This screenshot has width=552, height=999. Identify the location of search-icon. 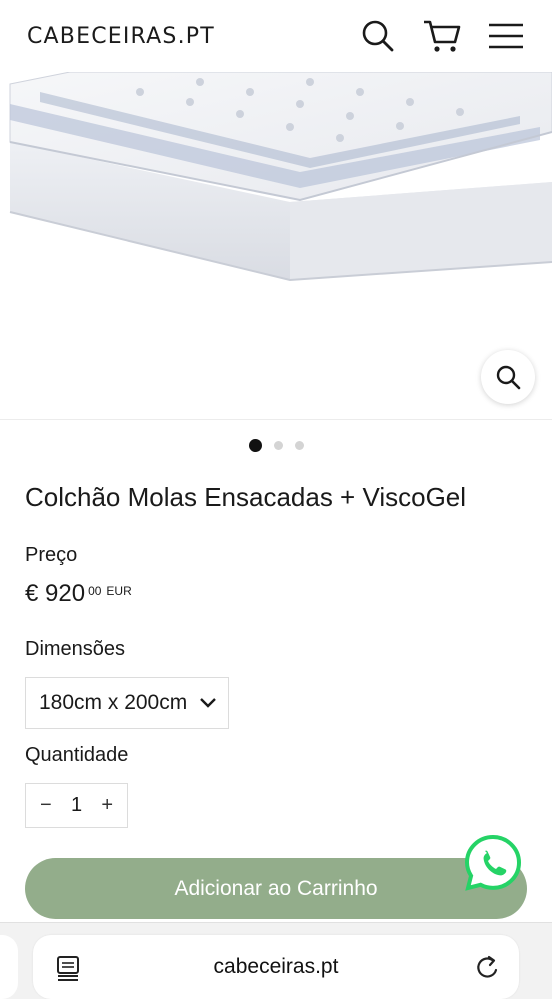
(378, 36).